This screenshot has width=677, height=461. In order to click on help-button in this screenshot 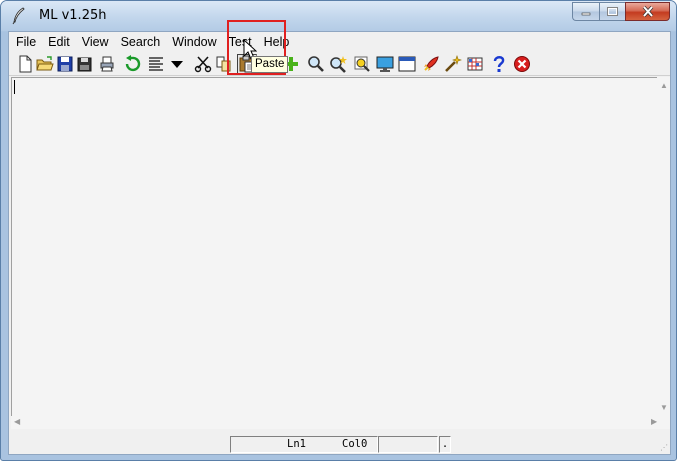, I will do `click(499, 64)`.